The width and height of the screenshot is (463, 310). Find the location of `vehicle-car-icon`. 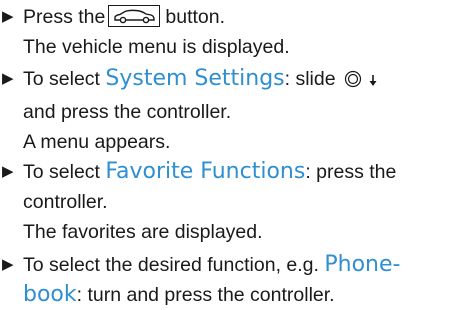

vehicle-car-icon is located at coordinates (134, 16).